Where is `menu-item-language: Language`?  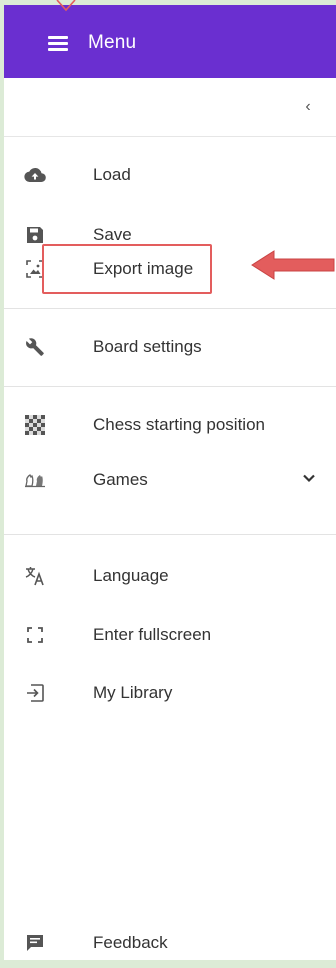
menu-item-language: Language is located at coordinates (170, 576).